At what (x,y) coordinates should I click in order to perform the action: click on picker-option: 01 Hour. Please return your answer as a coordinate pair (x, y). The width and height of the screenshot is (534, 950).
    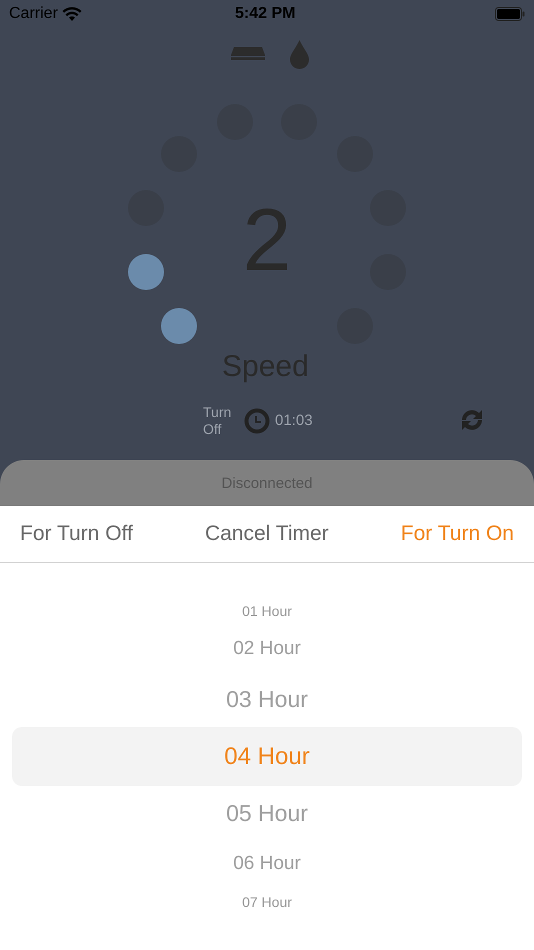
    Looking at the image, I should click on (267, 611).